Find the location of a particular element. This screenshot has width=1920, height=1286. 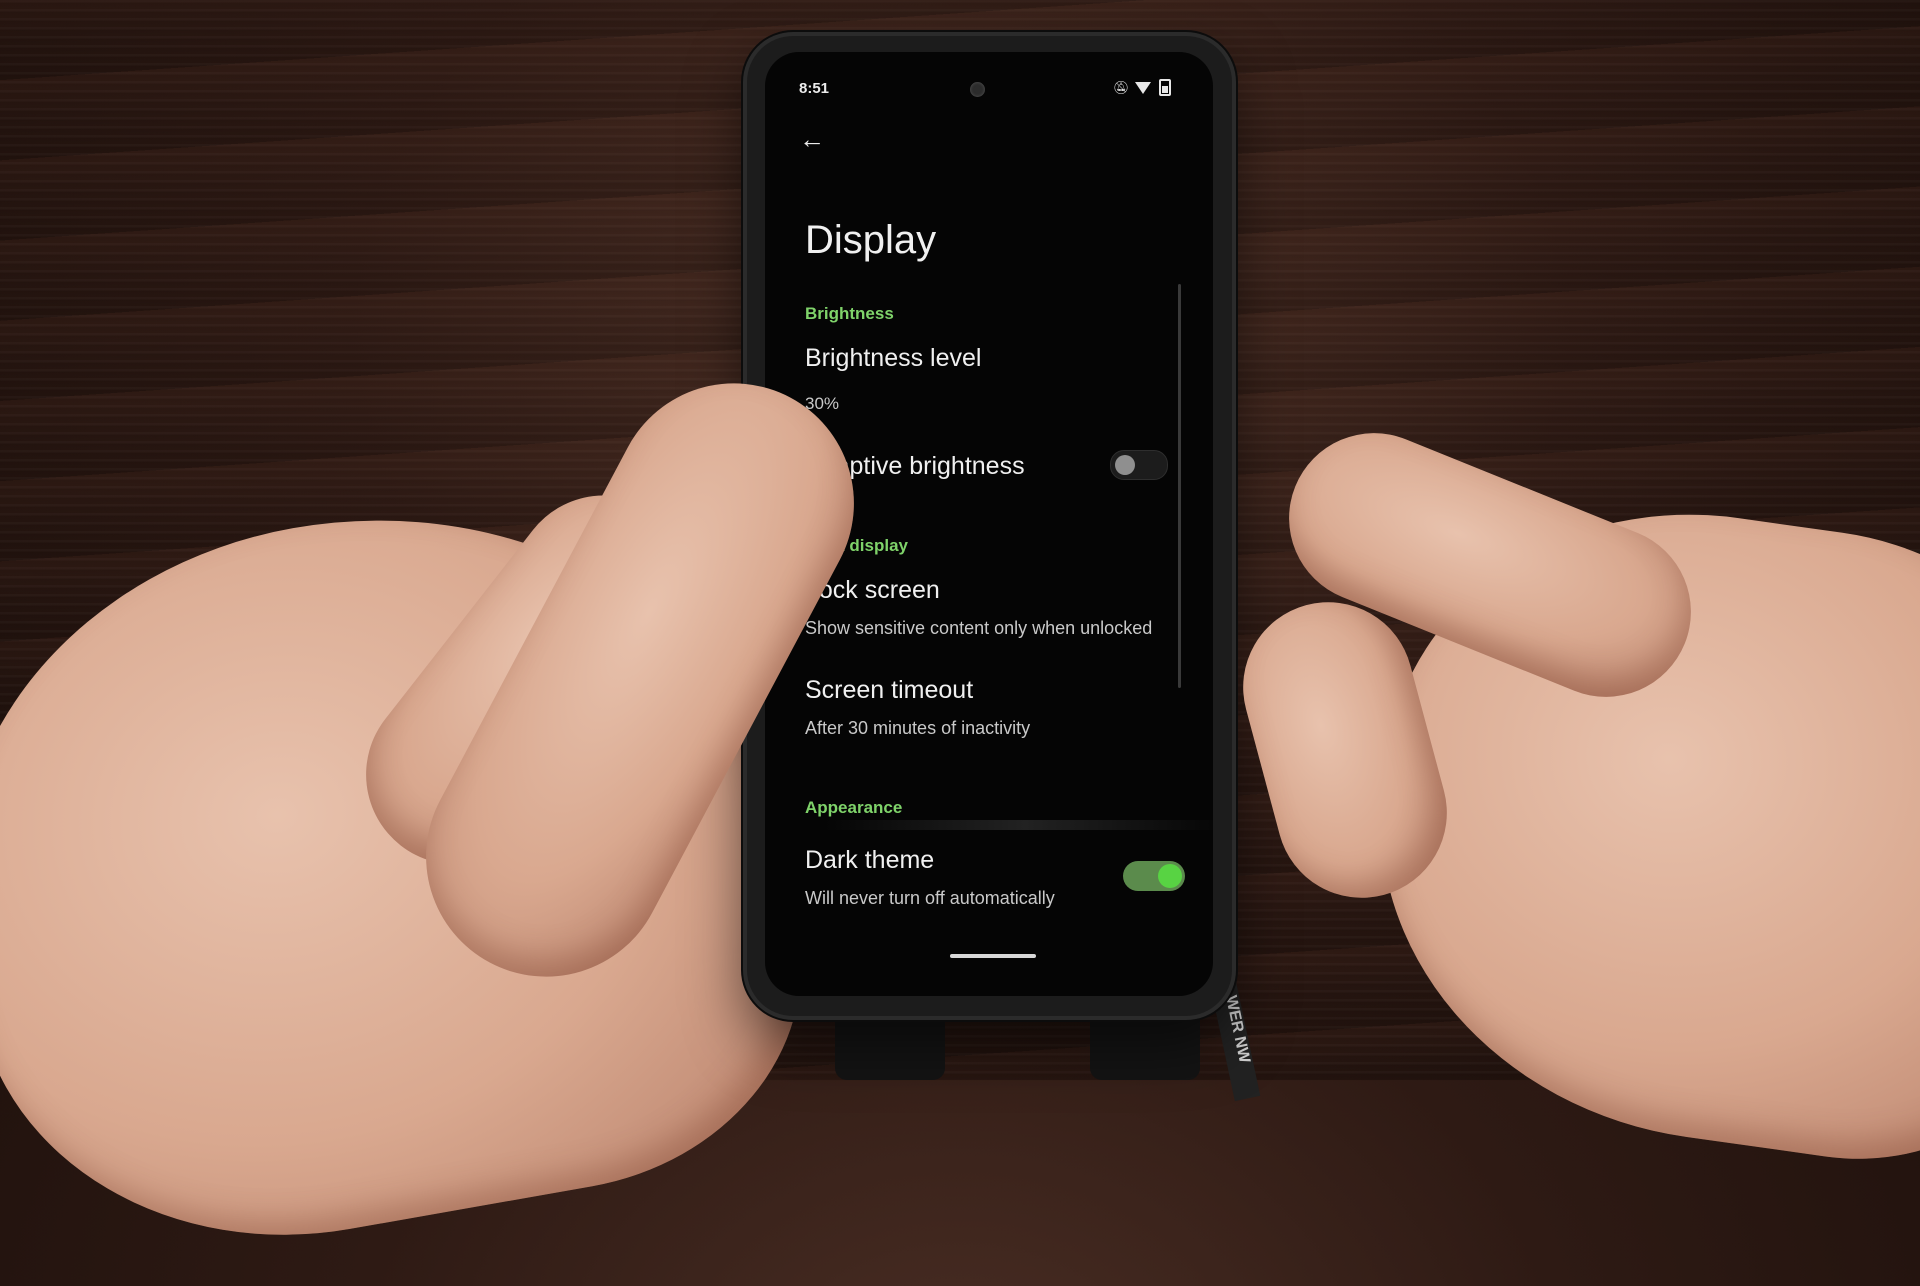

mute-icon: 🔕︎ is located at coordinates (1121, 87).